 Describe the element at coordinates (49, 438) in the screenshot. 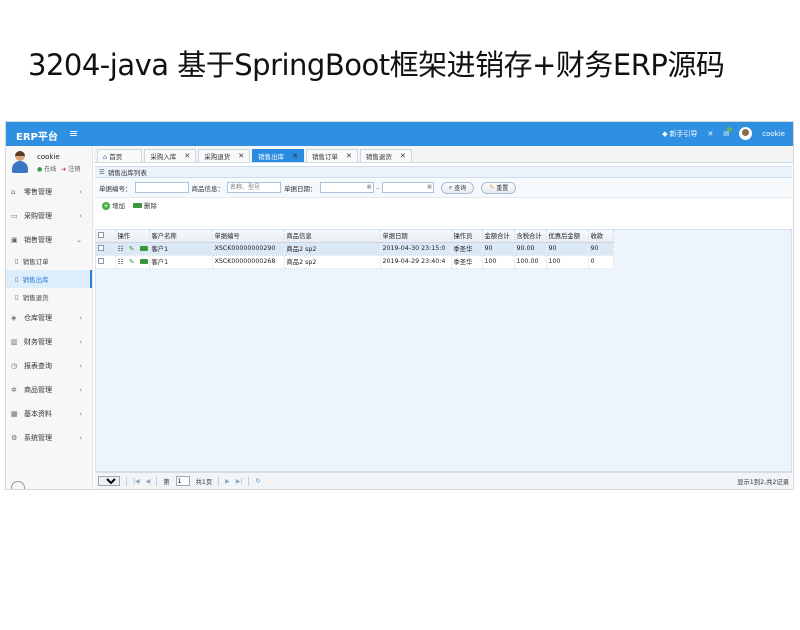

I see `sidebar-item-system: ⚙ 系统管理 ‹` at that location.